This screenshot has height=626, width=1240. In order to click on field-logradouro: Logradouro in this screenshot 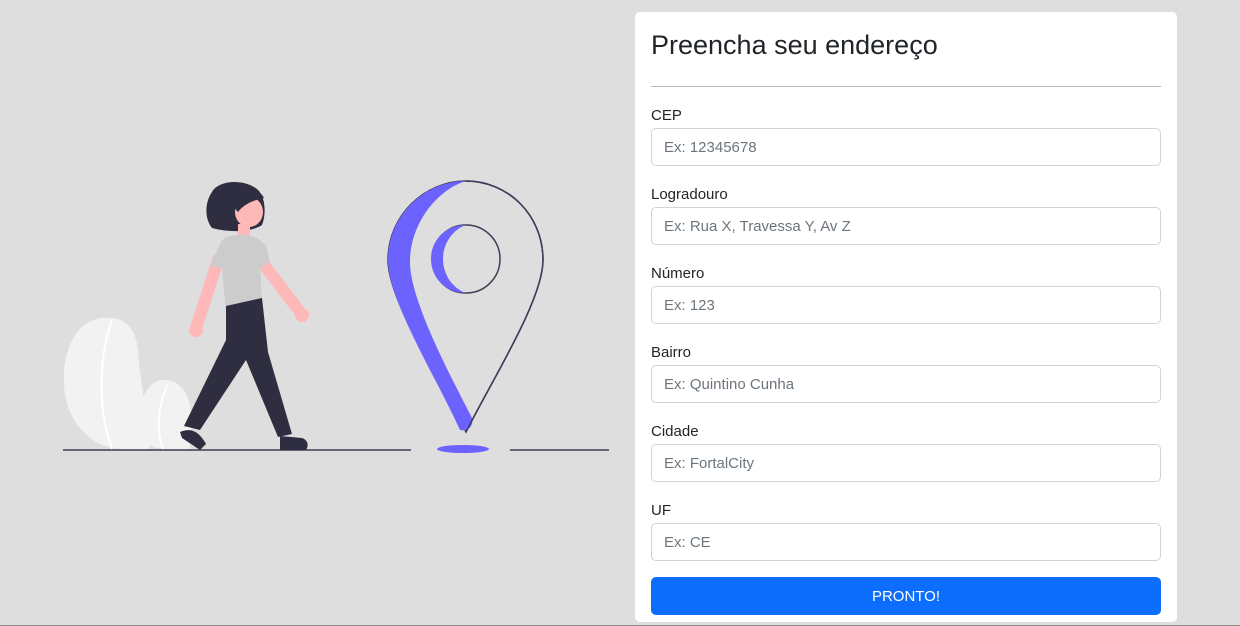, I will do `click(906, 215)`.